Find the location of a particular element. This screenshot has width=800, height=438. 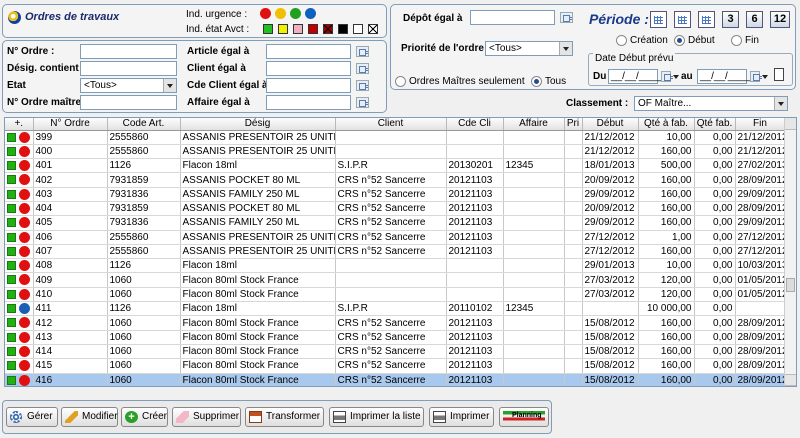

ordres-maitres-radio is located at coordinates (400, 81).